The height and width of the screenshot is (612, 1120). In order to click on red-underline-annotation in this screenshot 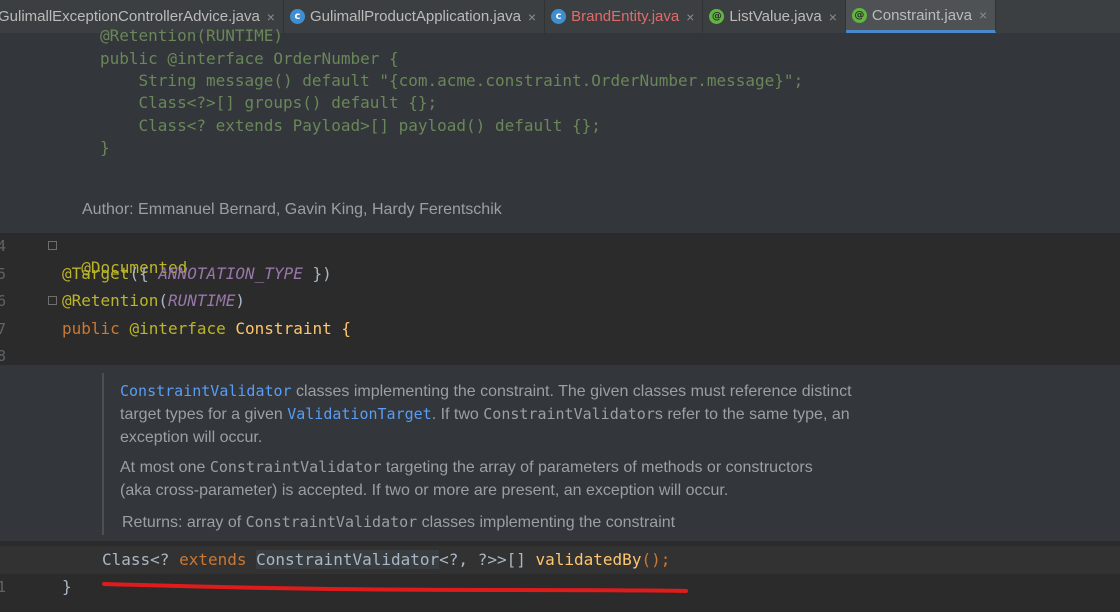, I will do `click(395, 587)`.